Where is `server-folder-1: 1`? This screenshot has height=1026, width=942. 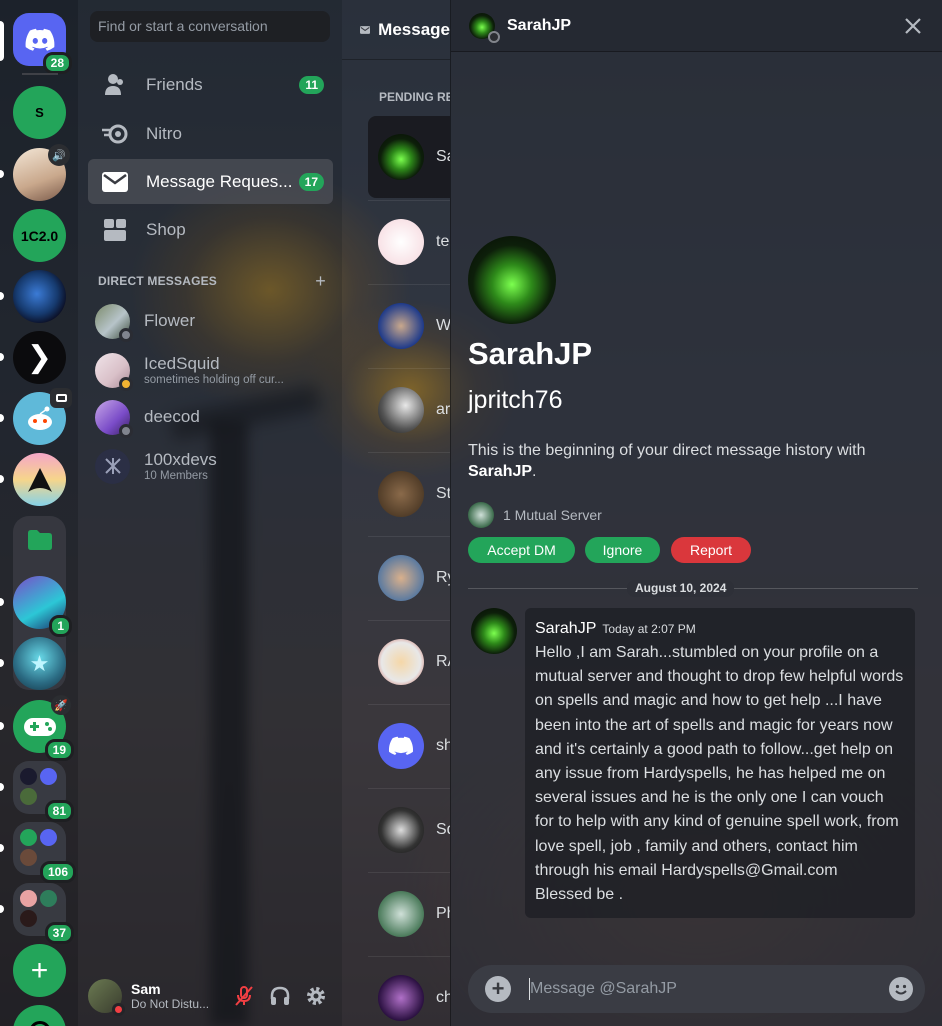
server-folder-1: 1 is located at coordinates (36, 606).